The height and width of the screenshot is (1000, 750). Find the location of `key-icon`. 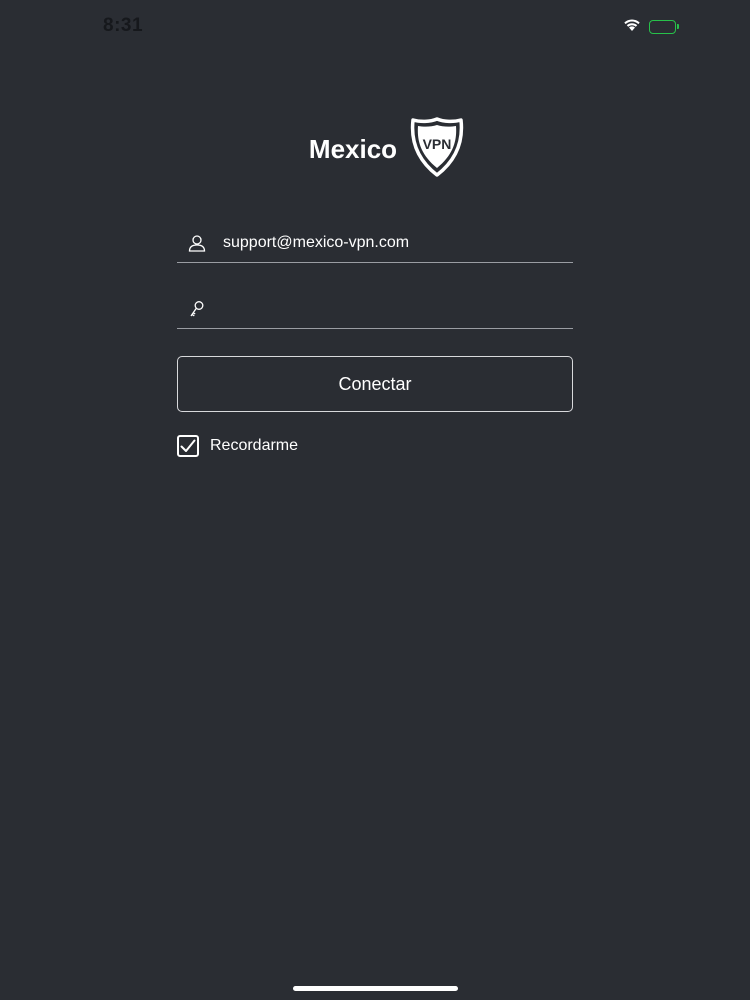

key-icon is located at coordinates (197, 309).